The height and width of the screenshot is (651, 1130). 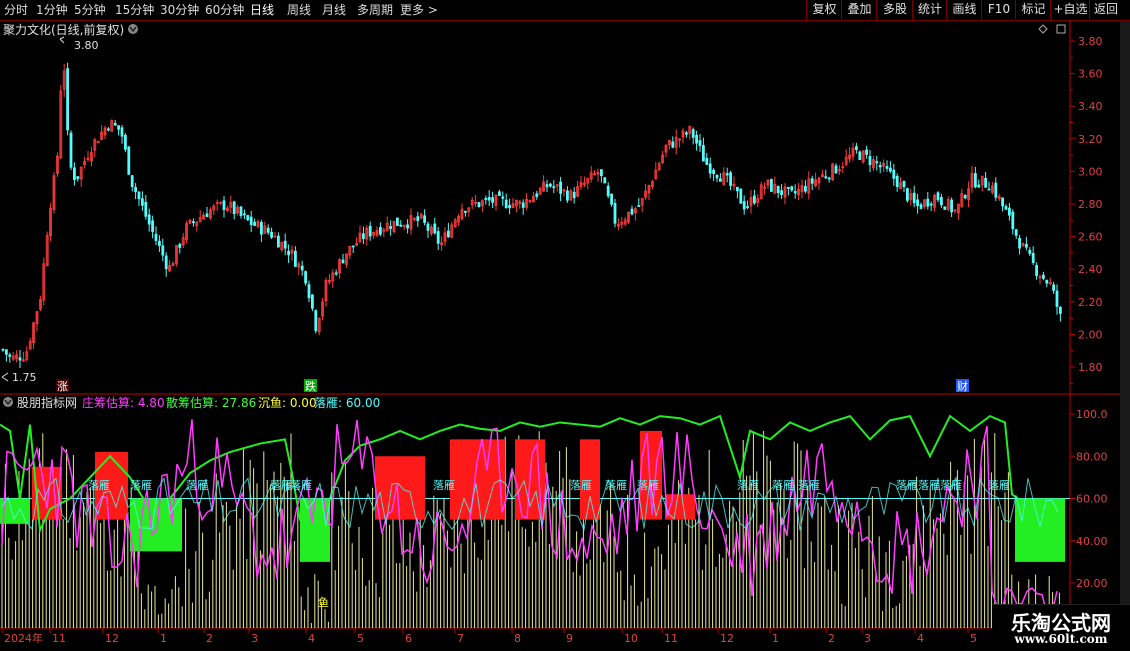 What do you see at coordinates (63, 29) in the screenshot?
I see `stock-title: 聚力文化(日线,前复权)` at bounding box center [63, 29].